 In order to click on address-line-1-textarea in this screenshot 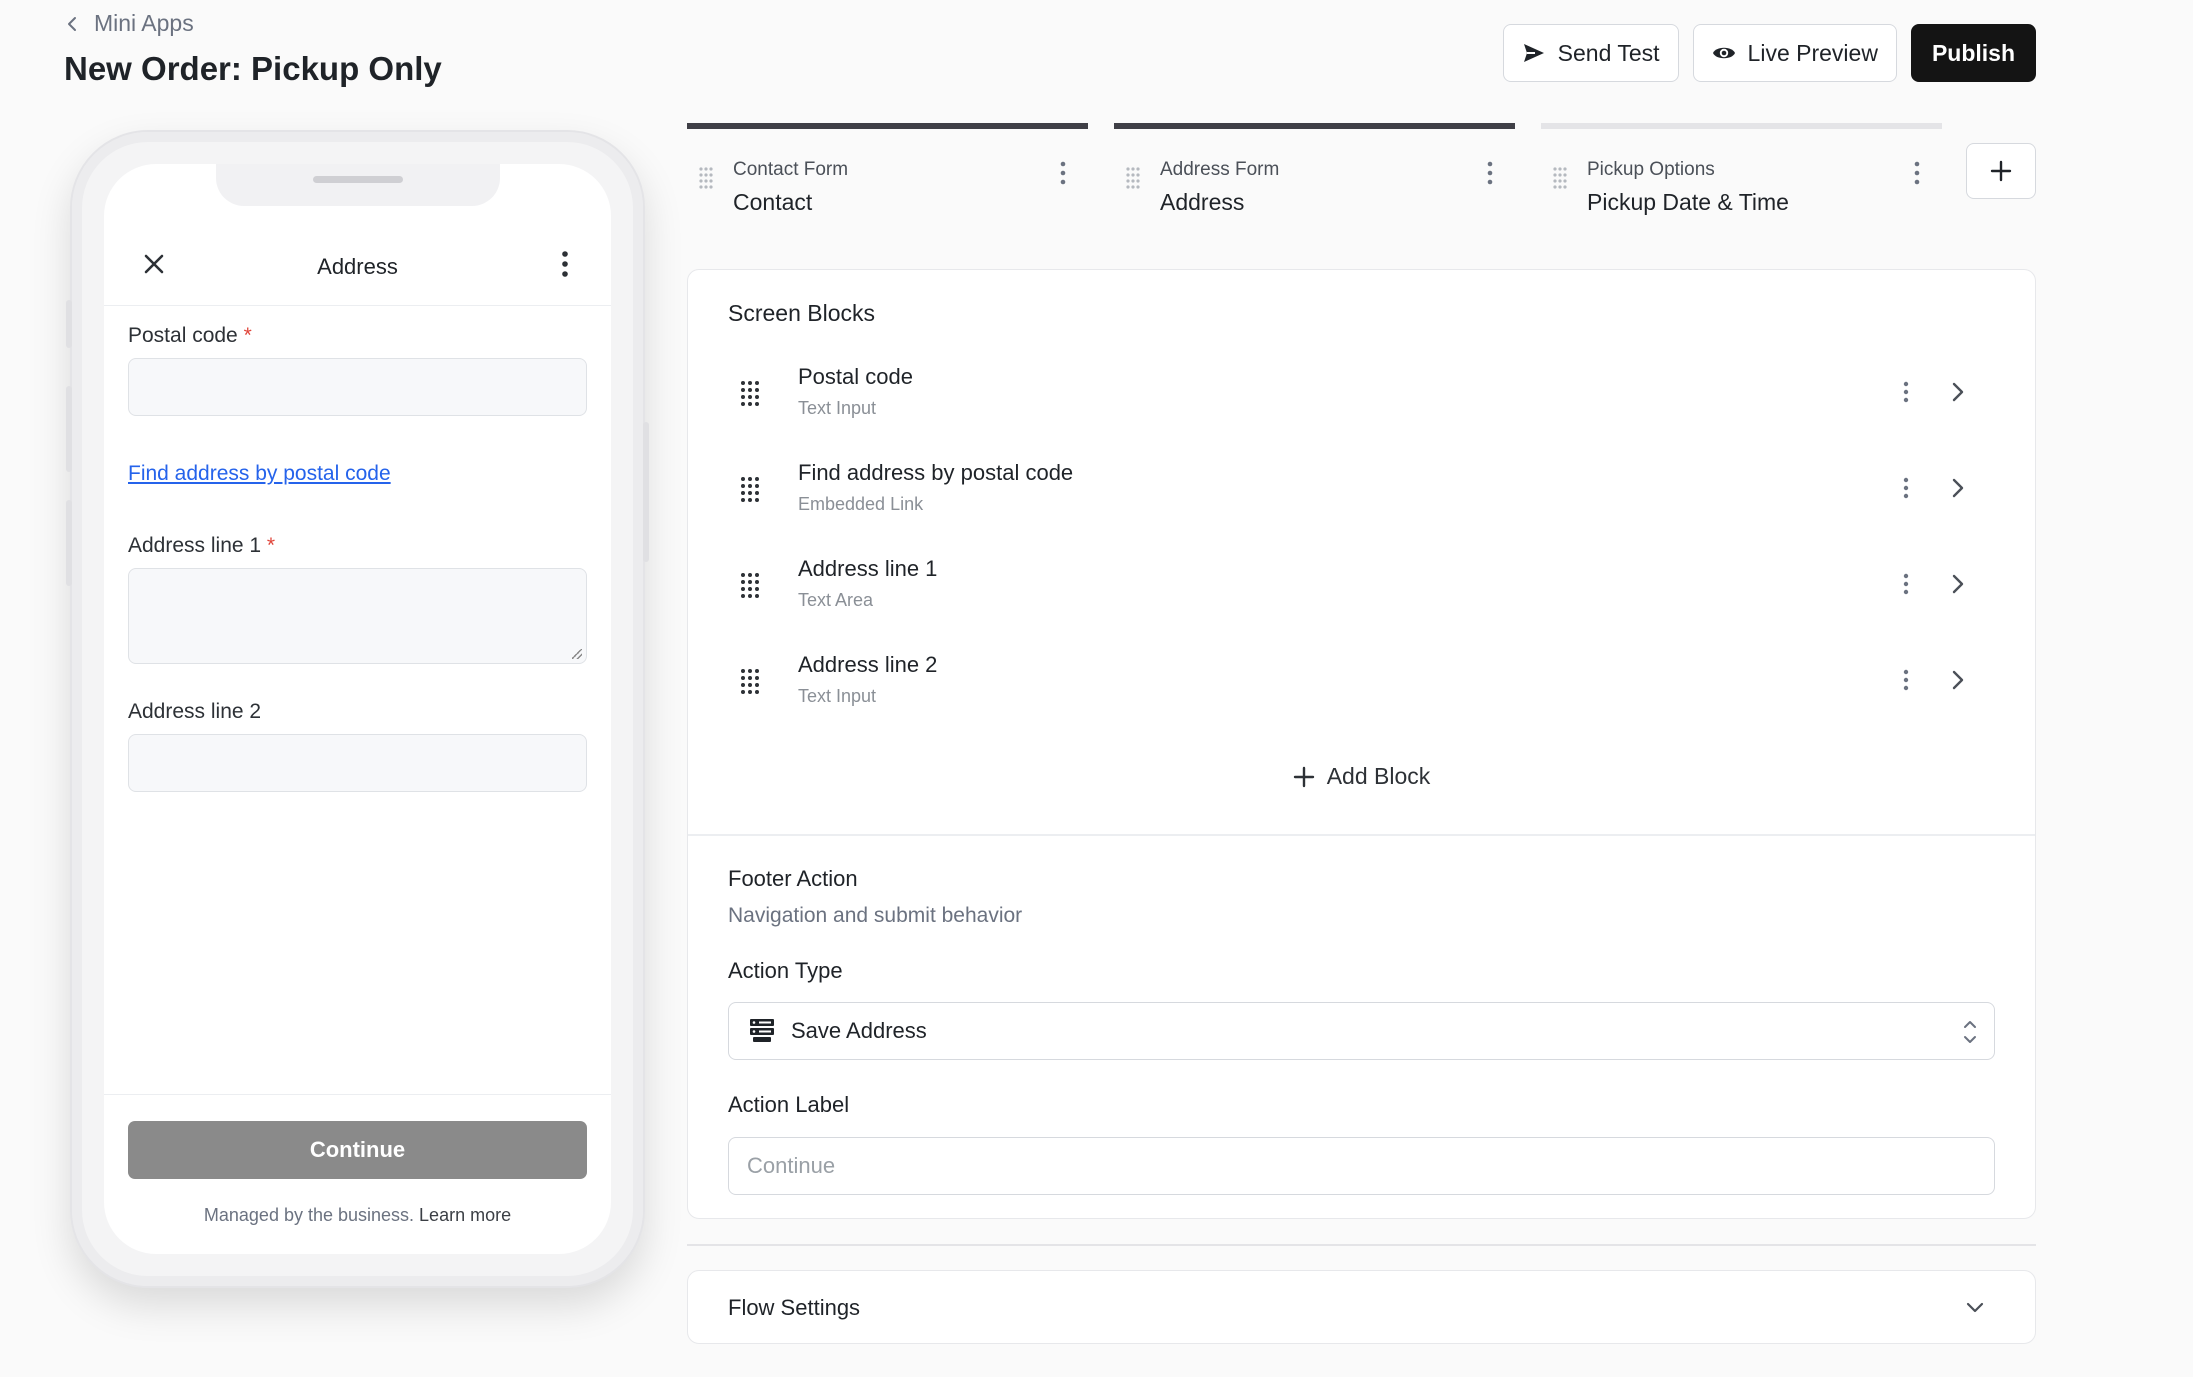, I will do `click(357, 616)`.